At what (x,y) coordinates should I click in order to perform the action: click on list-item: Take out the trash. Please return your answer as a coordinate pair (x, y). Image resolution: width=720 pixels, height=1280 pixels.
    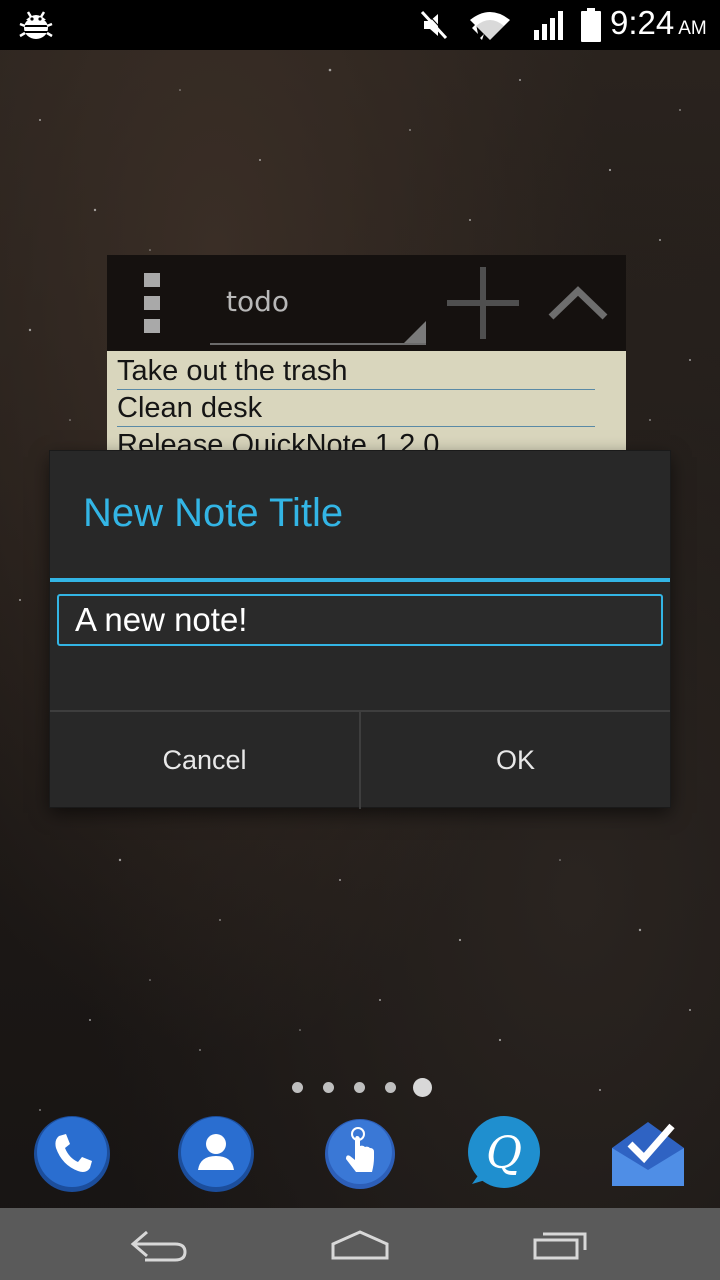
    Looking at the image, I should click on (356, 371).